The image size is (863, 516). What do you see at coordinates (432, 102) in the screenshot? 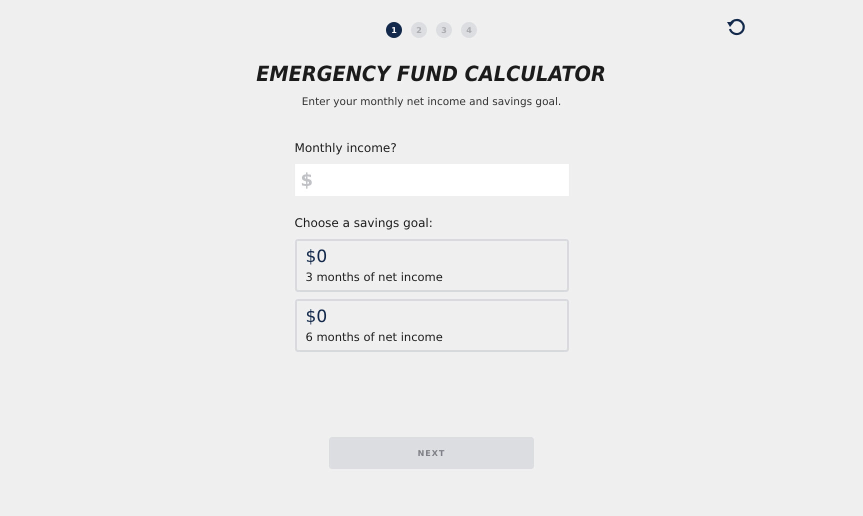
I see `subtitle: Enter your monthly net income and savings goal.` at bounding box center [432, 102].